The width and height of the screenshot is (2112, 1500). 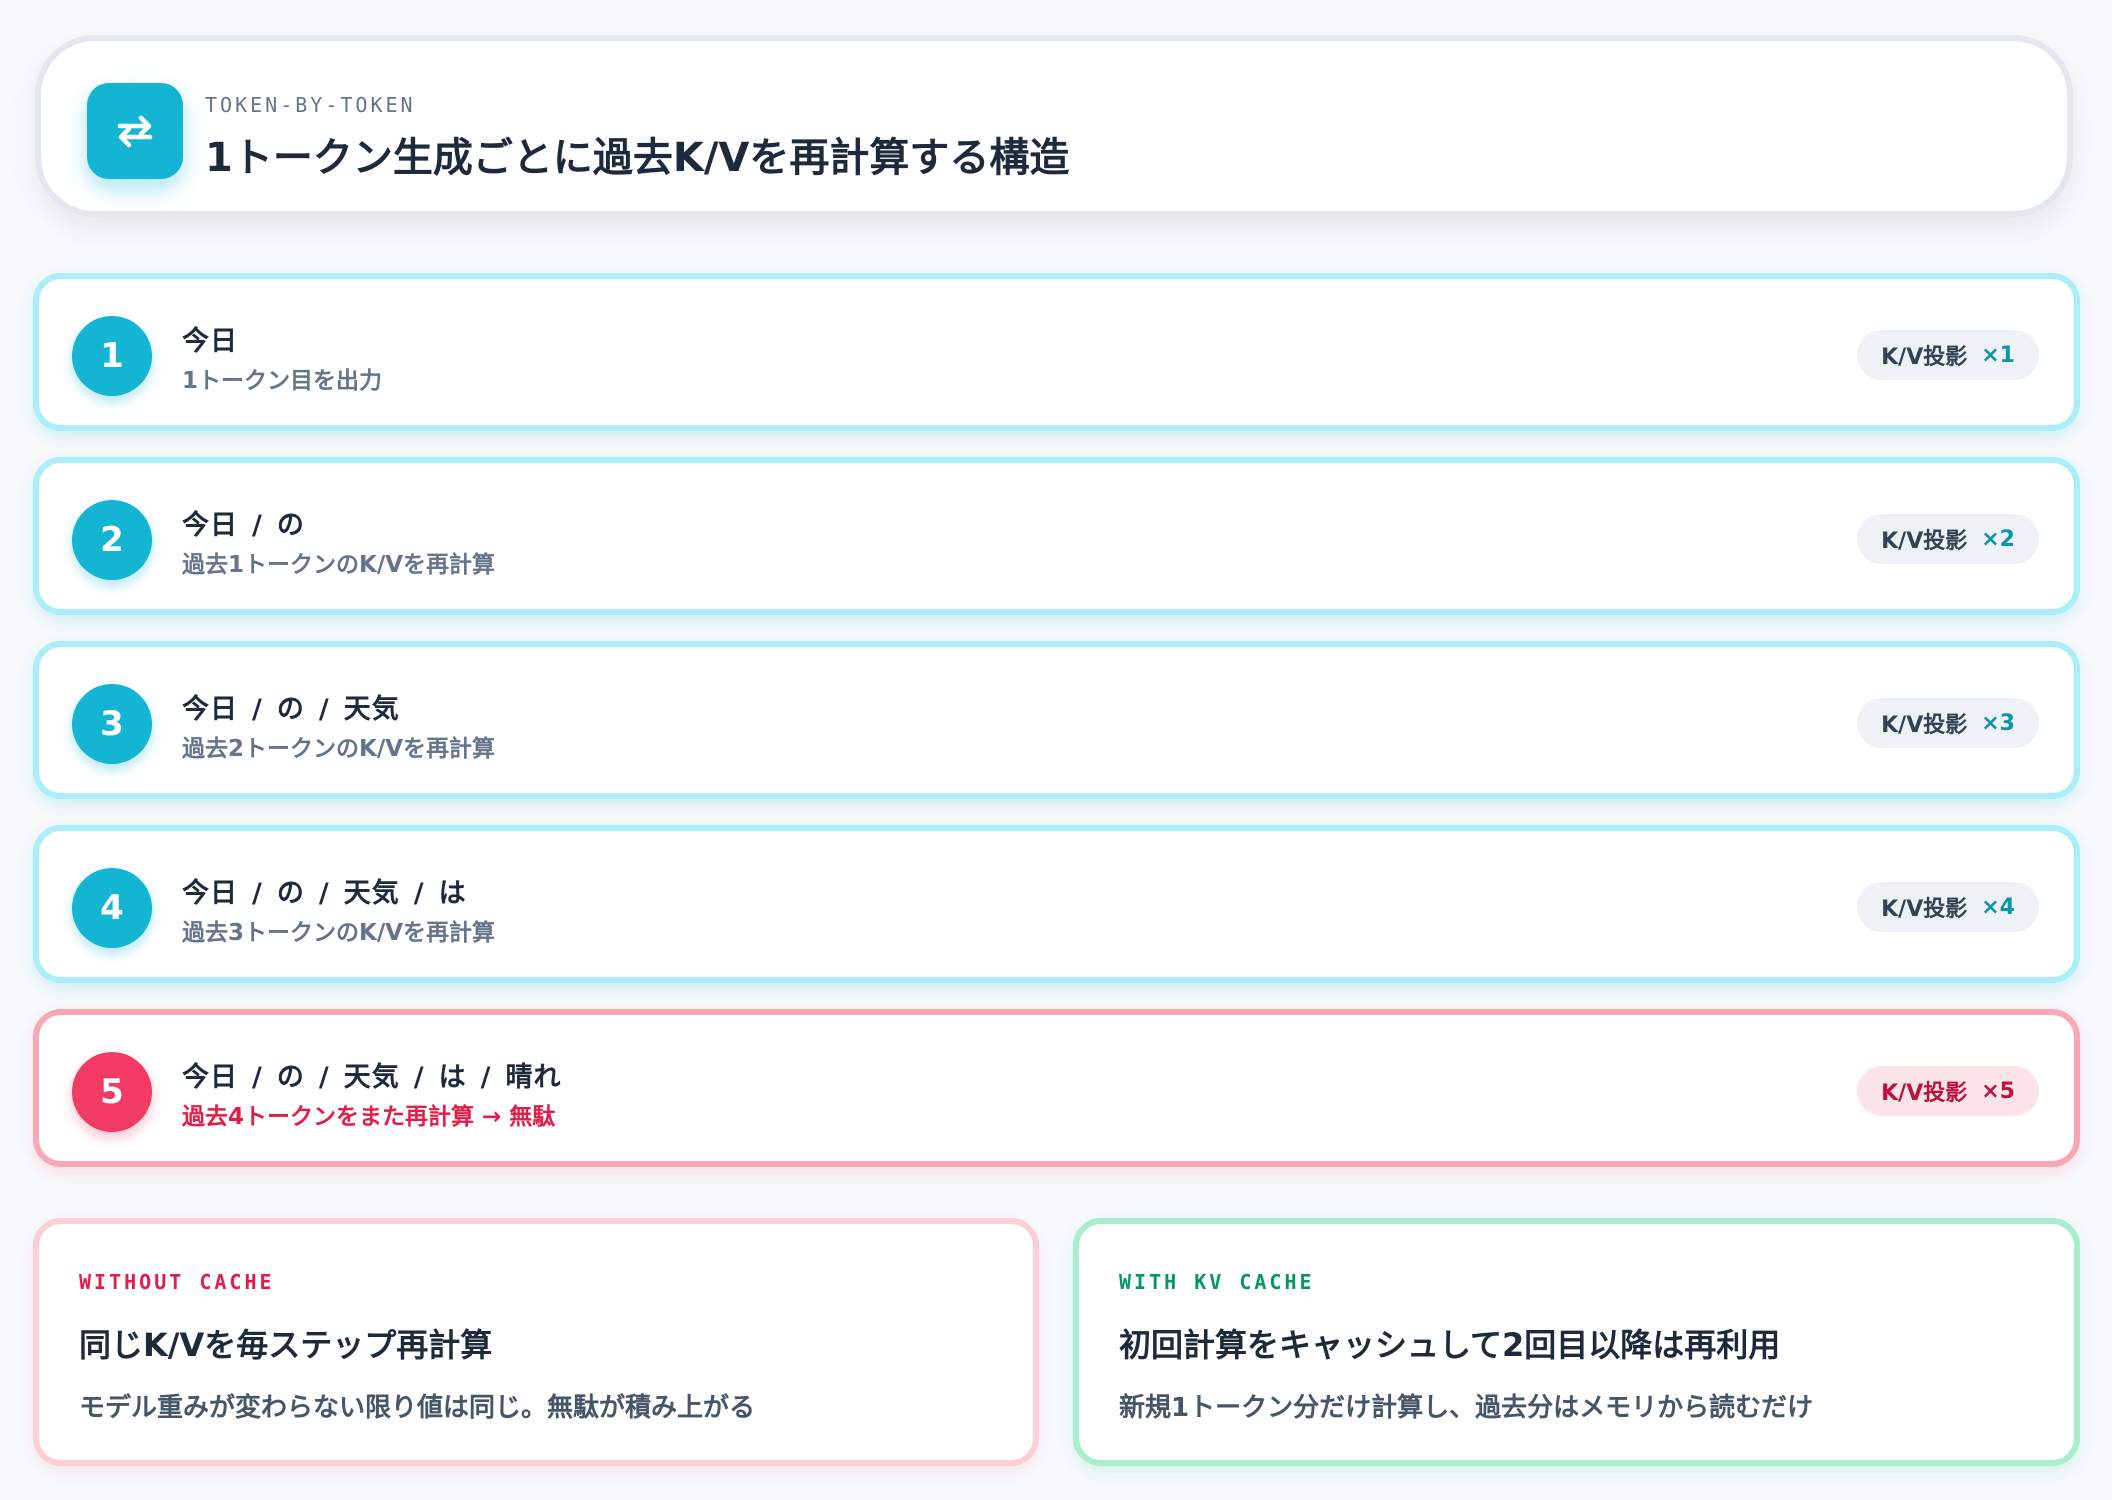 I want to click on kv-projection-badge: K/V投影 ×3, so click(x=1948, y=723).